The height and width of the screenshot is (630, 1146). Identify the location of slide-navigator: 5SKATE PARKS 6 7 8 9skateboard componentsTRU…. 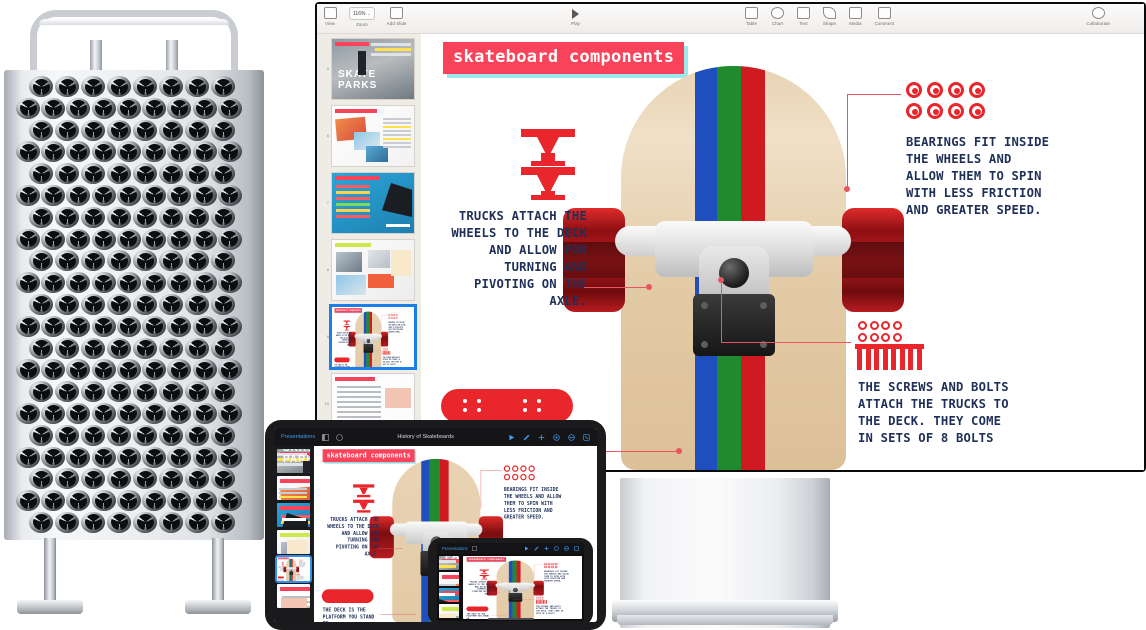
(369, 252).